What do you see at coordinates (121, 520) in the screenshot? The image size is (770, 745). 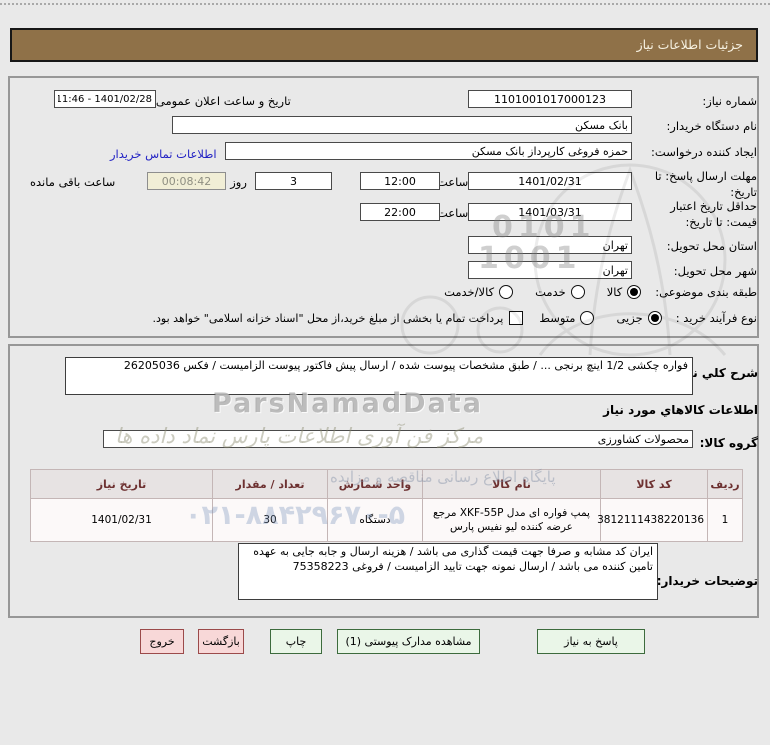 I see `cell-need-date: 1401/02/31` at bounding box center [121, 520].